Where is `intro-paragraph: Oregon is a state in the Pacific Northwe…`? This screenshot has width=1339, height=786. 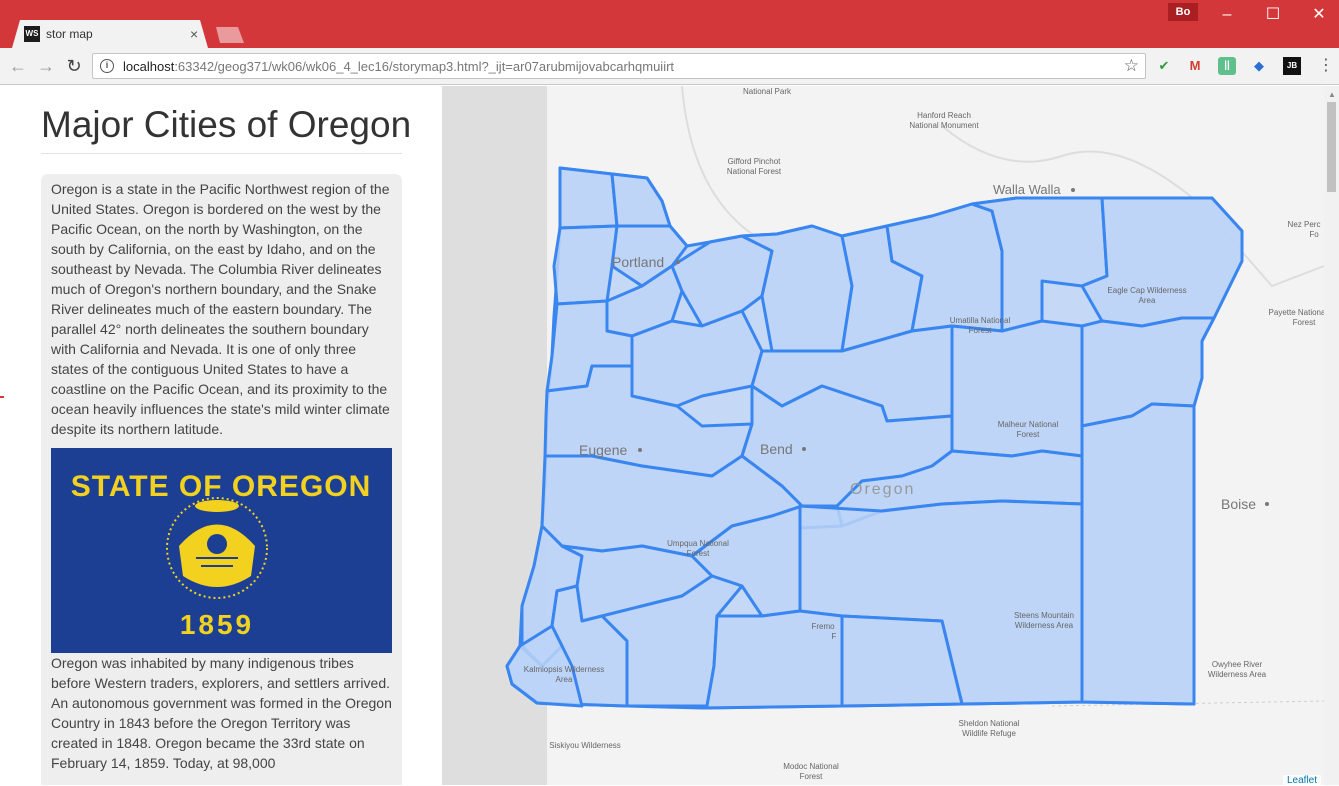
intro-paragraph: Oregon is a state in the Pacific Northwe… is located at coordinates (220, 309).